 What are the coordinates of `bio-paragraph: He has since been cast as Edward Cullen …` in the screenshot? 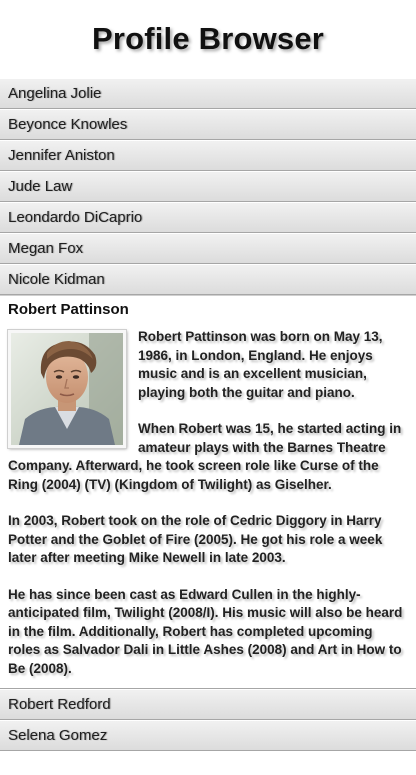 It's located at (205, 631).